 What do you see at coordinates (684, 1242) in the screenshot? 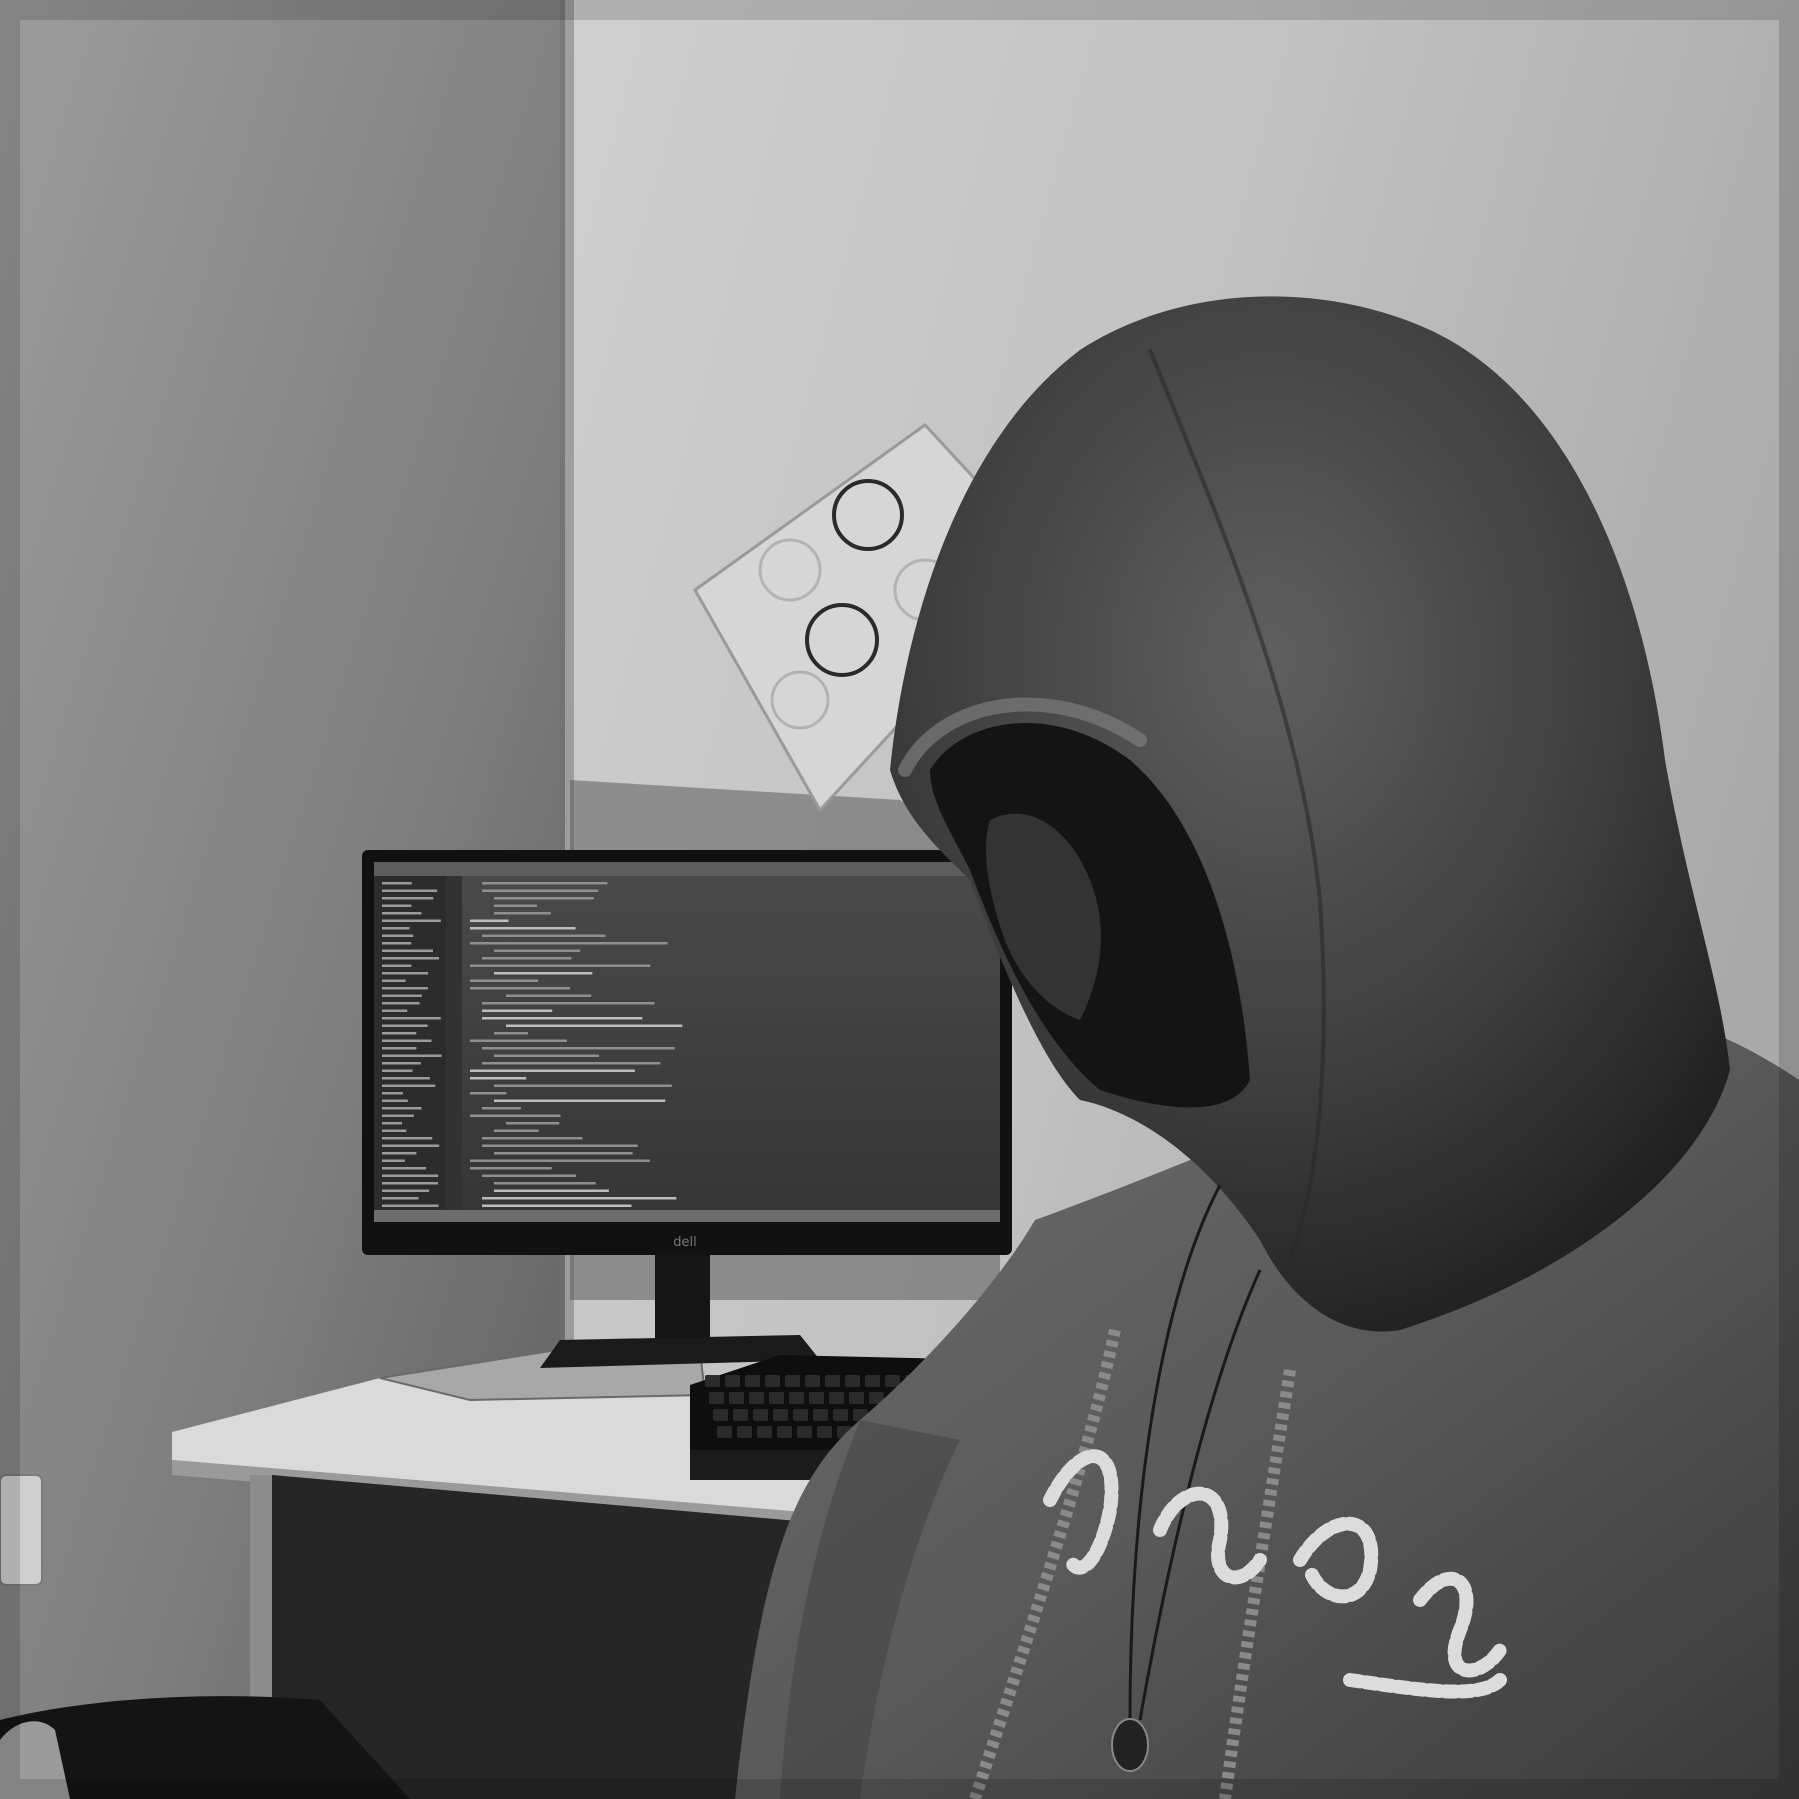
I see `monitor-brand: dell` at bounding box center [684, 1242].